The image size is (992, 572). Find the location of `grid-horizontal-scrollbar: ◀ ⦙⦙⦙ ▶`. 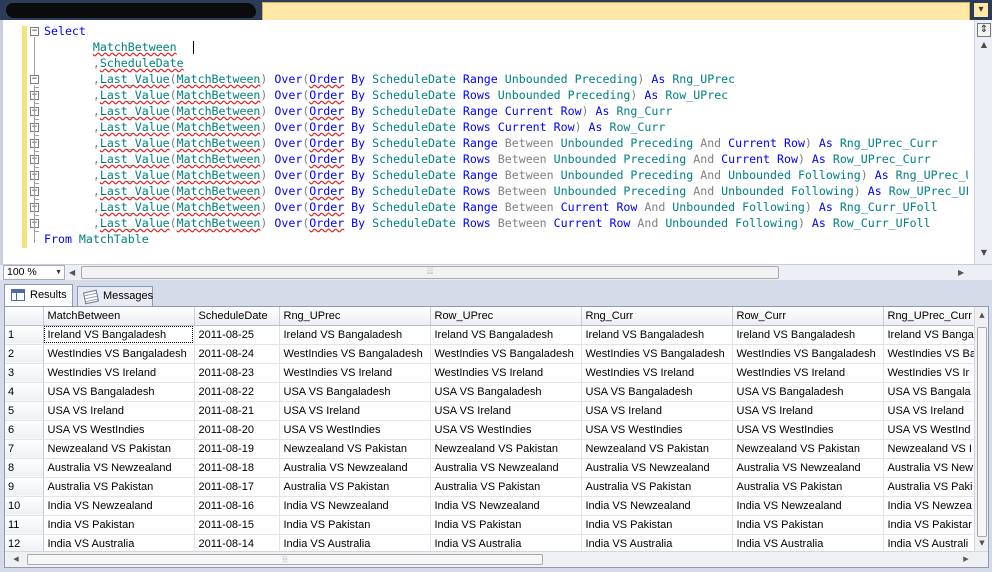

grid-horizontal-scrollbar: ◀ ⦙⦙⦙ ▶ is located at coordinates (496, 559).